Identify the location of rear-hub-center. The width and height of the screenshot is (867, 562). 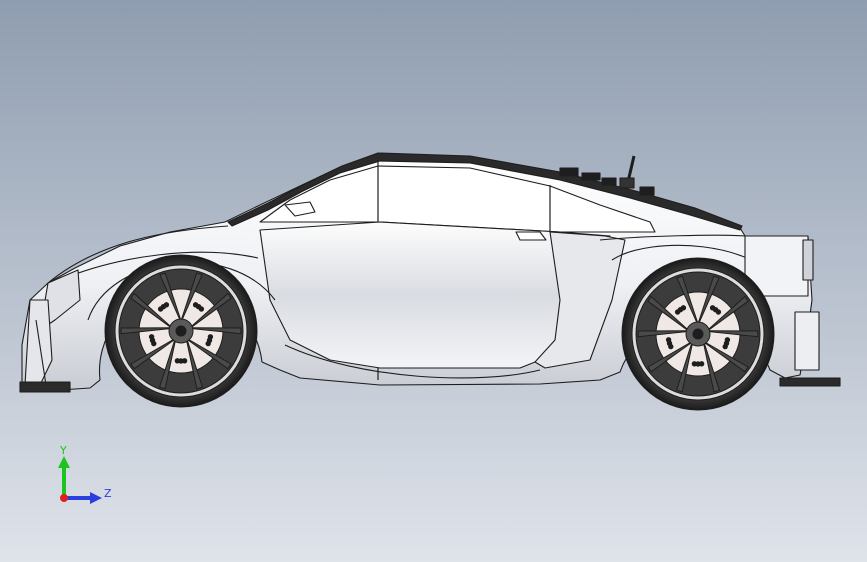
(698, 334).